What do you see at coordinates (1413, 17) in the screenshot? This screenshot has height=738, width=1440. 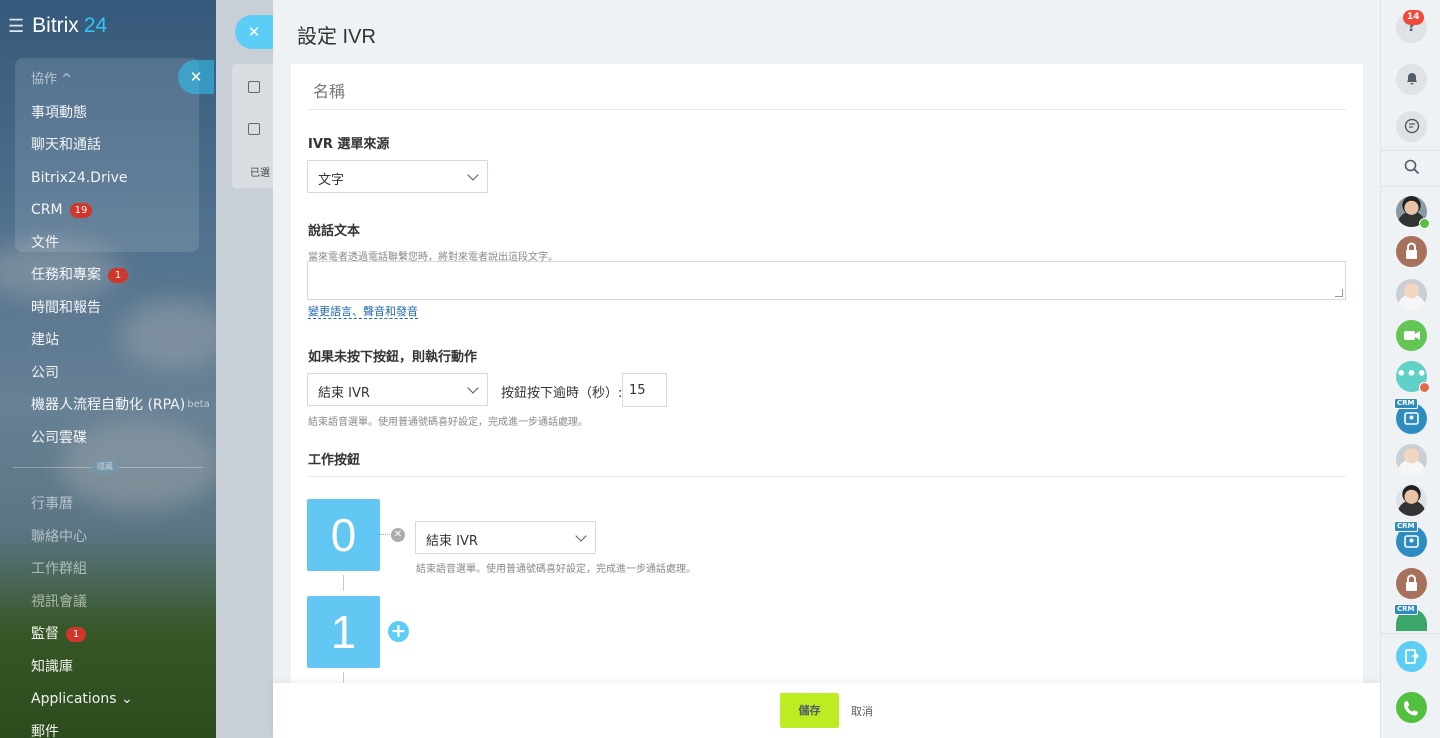 I see `help-count-badge: 14` at bounding box center [1413, 17].